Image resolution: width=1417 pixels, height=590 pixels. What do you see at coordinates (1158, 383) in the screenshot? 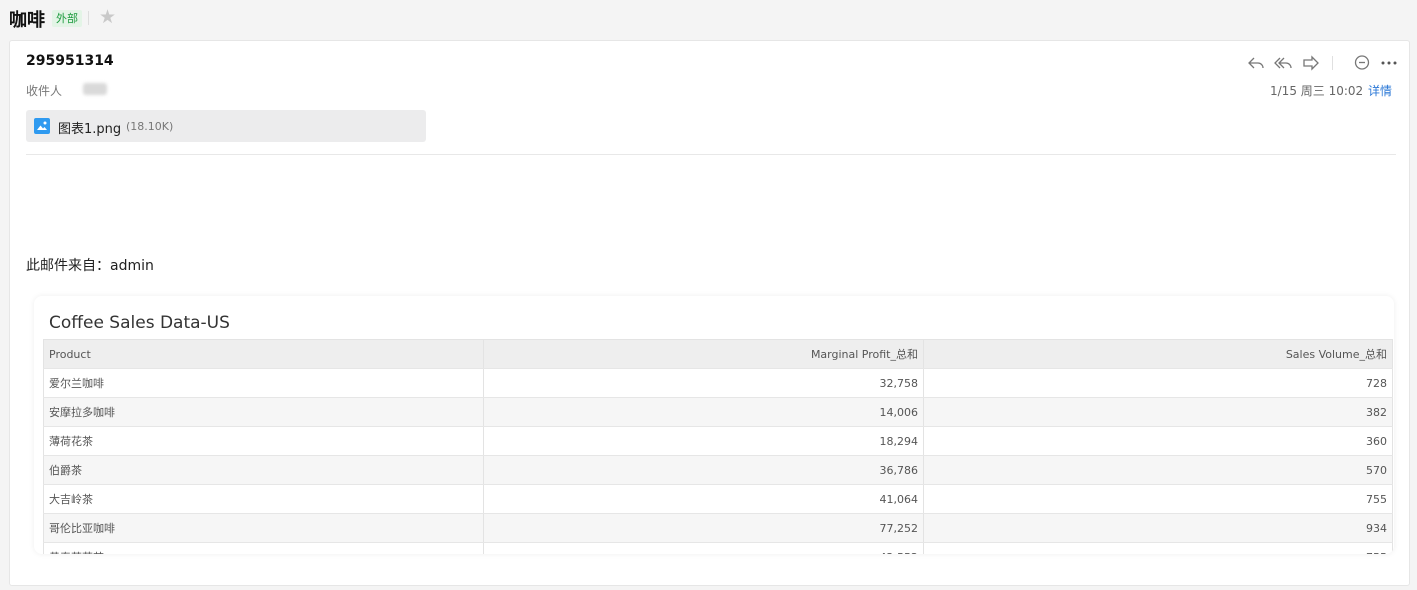
I see `cell-sales-volume: 728` at bounding box center [1158, 383].